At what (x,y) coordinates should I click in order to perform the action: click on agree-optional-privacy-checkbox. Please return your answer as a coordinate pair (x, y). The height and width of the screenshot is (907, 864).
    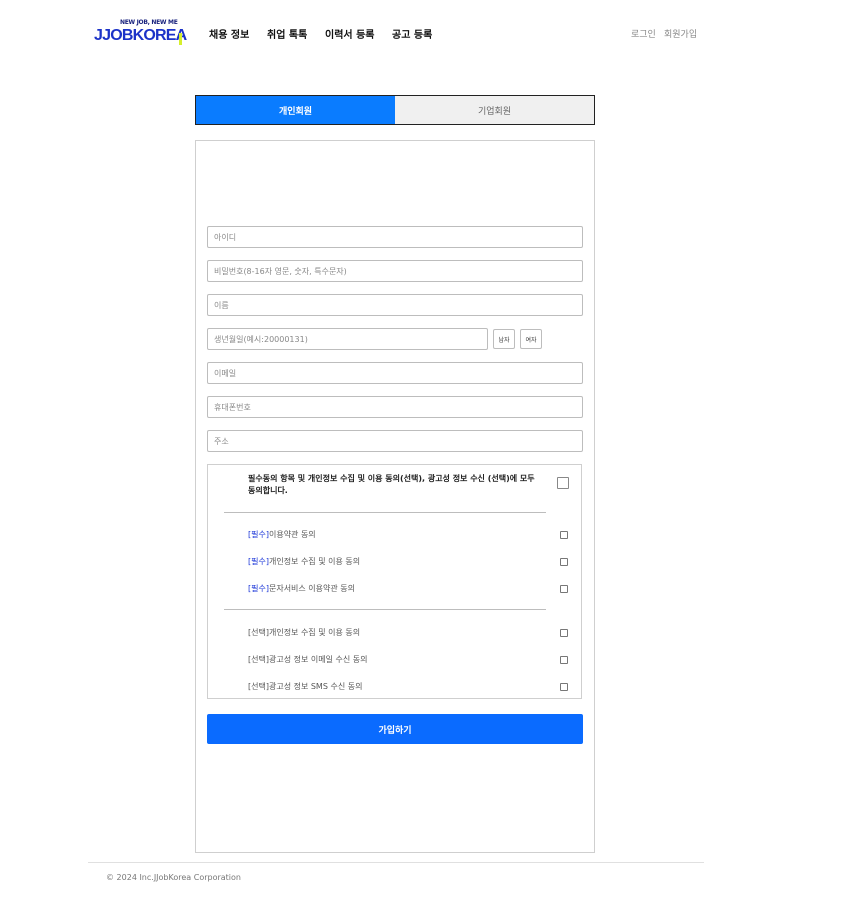
    Looking at the image, I should click on (564, 633).